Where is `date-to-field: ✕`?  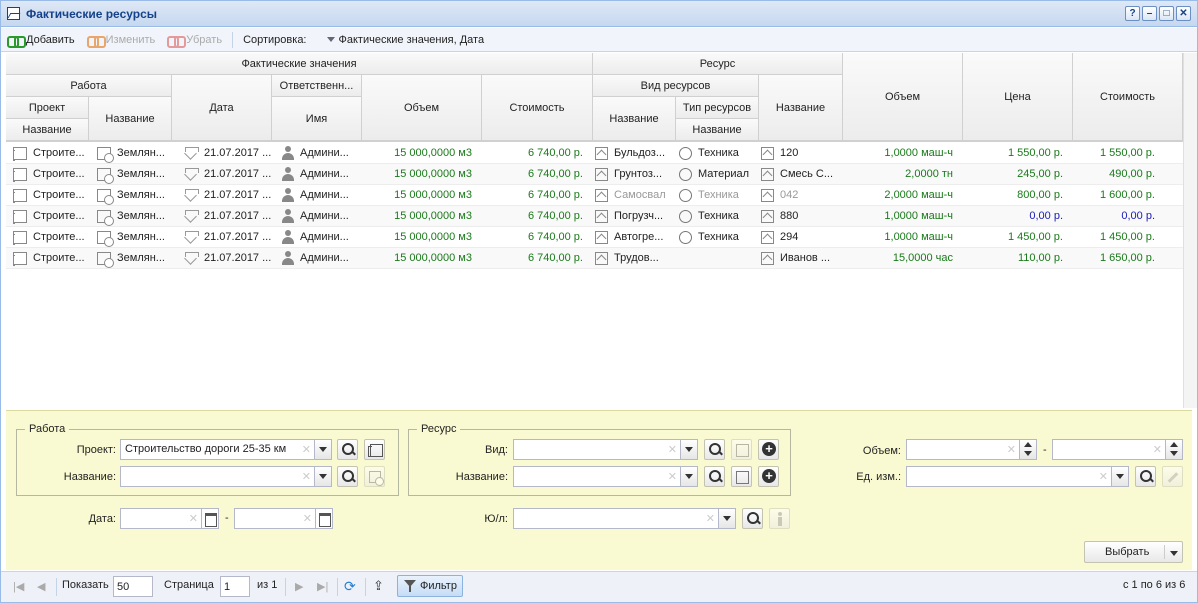
date-to-field: ✕ is located at coordinates (283, 518).